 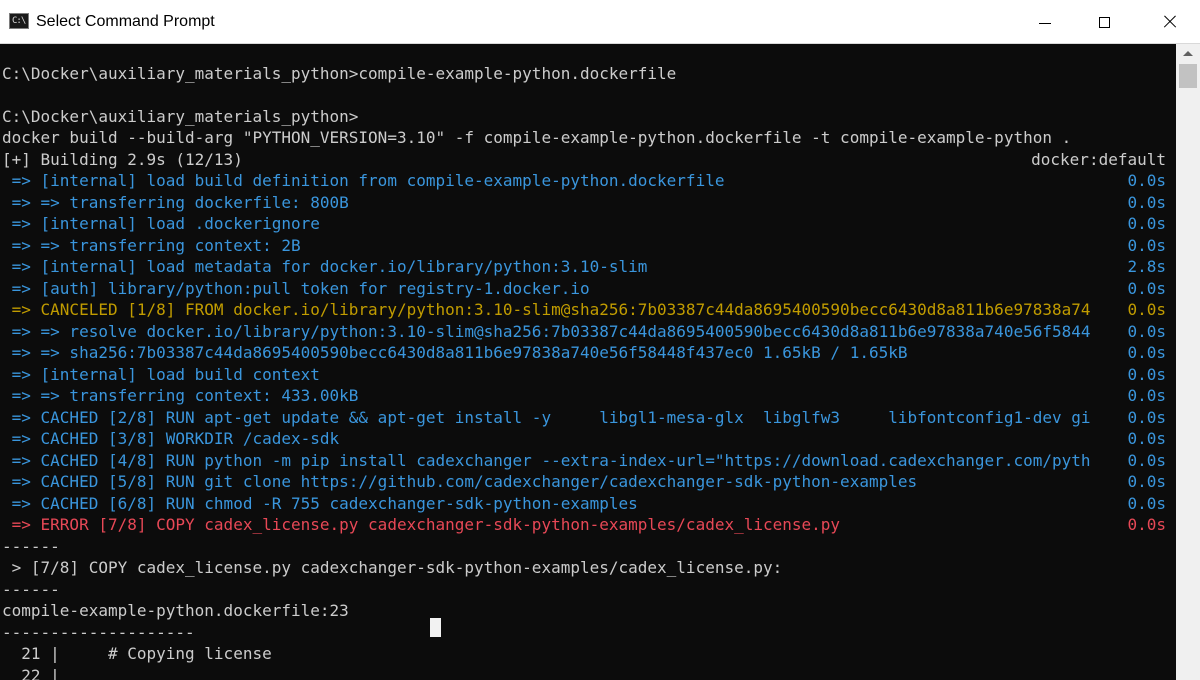 I want to click on scroll-up-button, so click(x=1188, y=53).